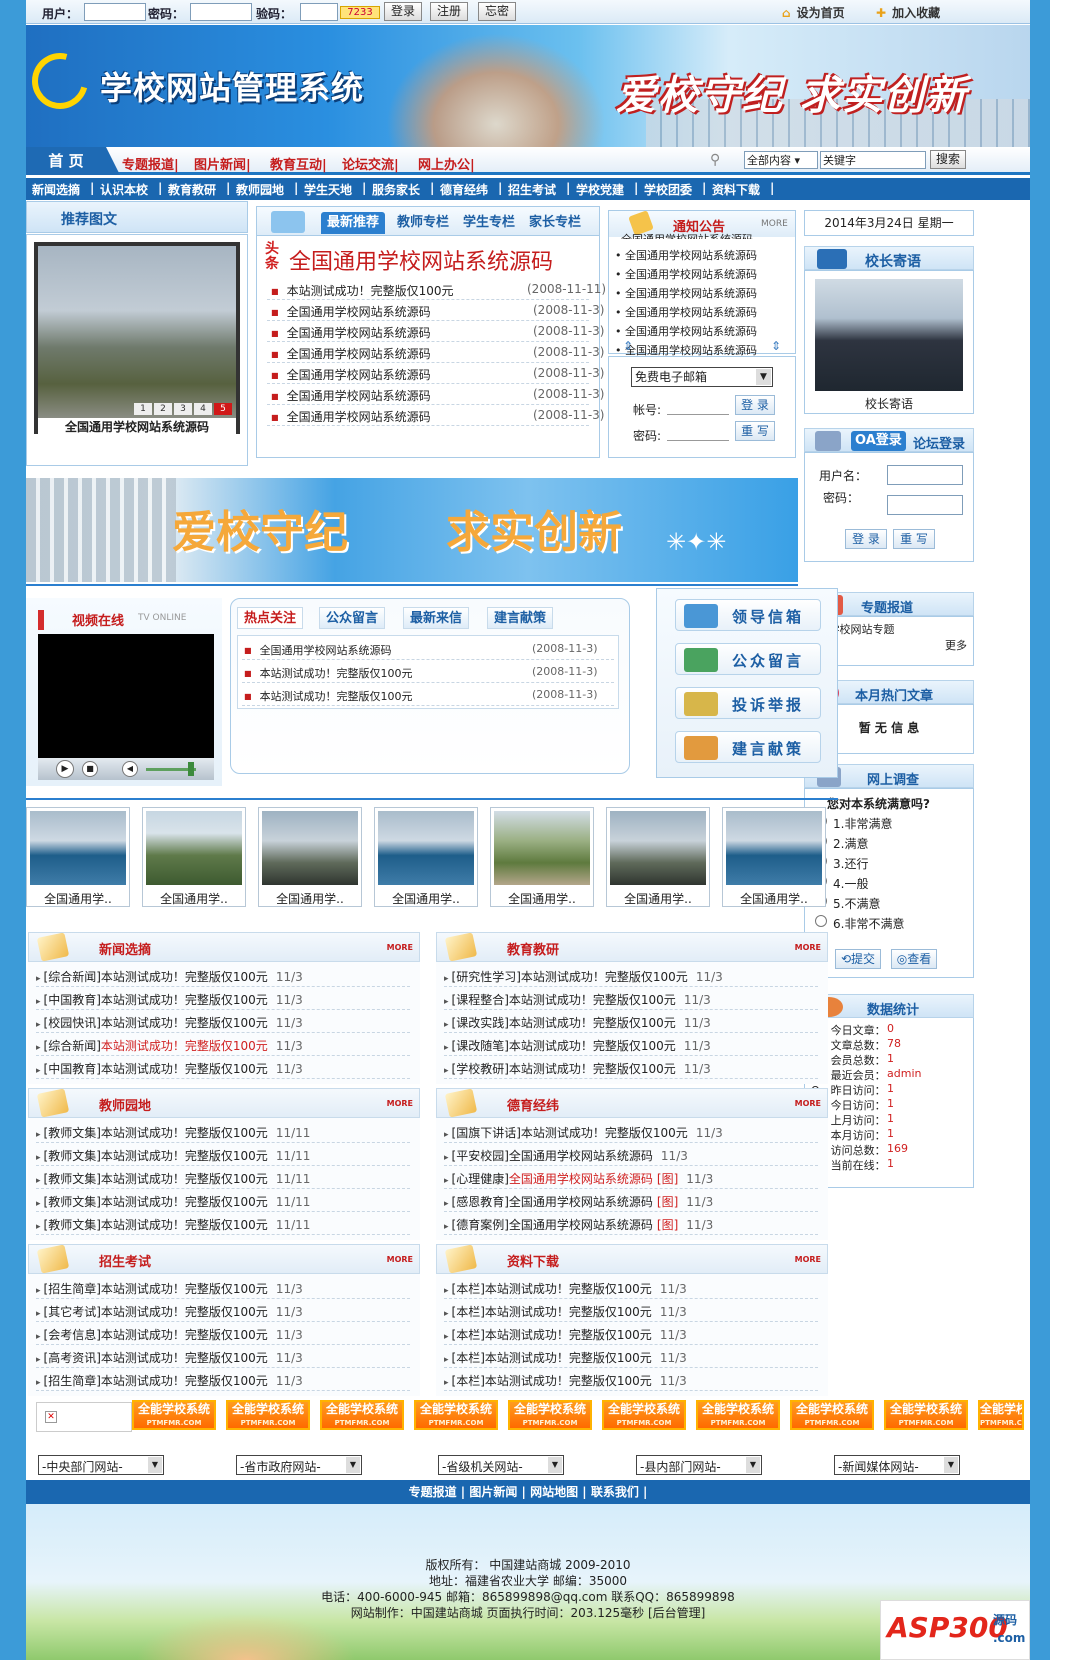  What do you see at coordinates (566, 1155) in the screenshot?
I see `category-item: [平安校园]全国通用学校网站系统源码 11/3` at bounding box center [566, 1155].